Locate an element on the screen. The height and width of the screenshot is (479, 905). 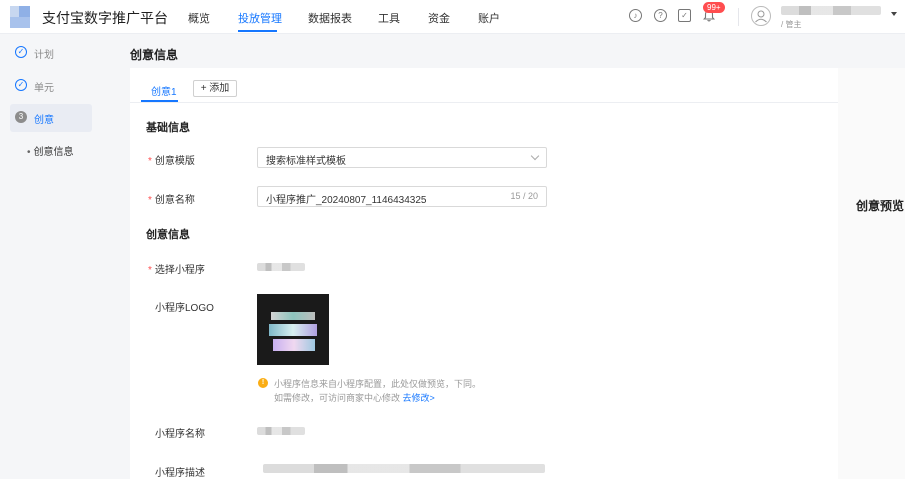
step-number-icon: 3 is located at coordinates (21, 117).